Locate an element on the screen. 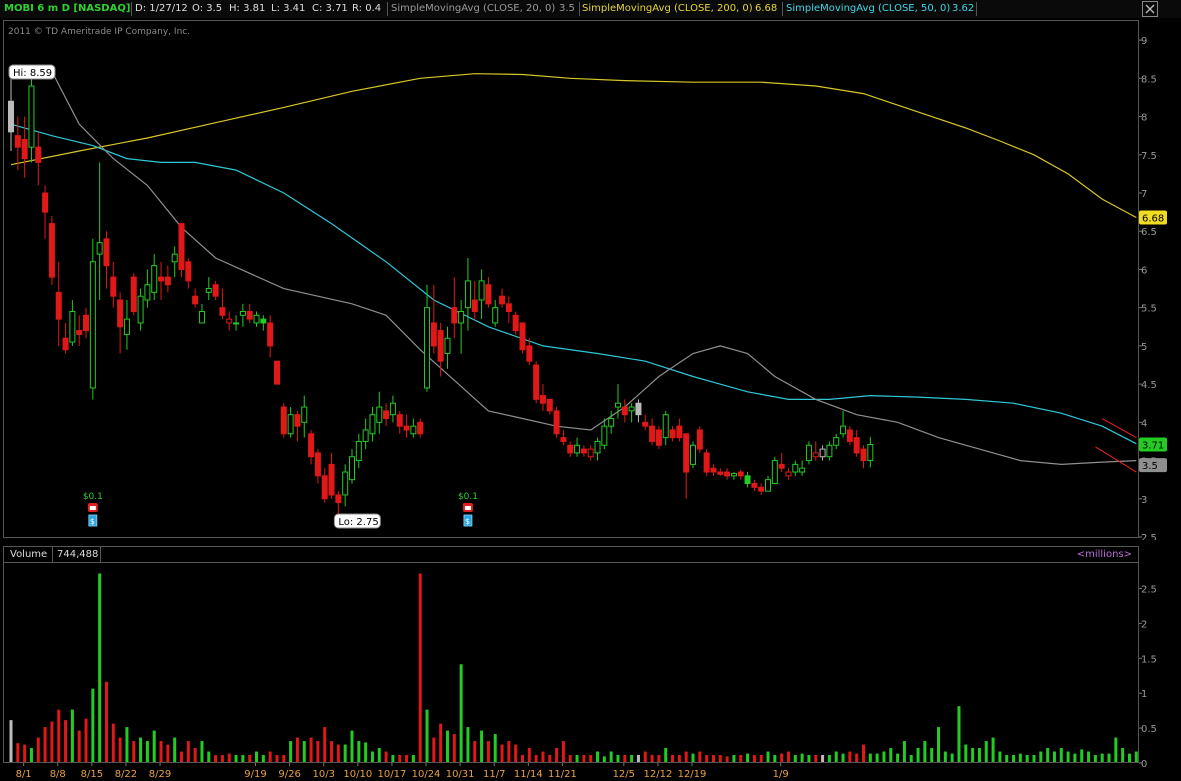  range-label: R: 0.4 is located at coordinates (367, 8).